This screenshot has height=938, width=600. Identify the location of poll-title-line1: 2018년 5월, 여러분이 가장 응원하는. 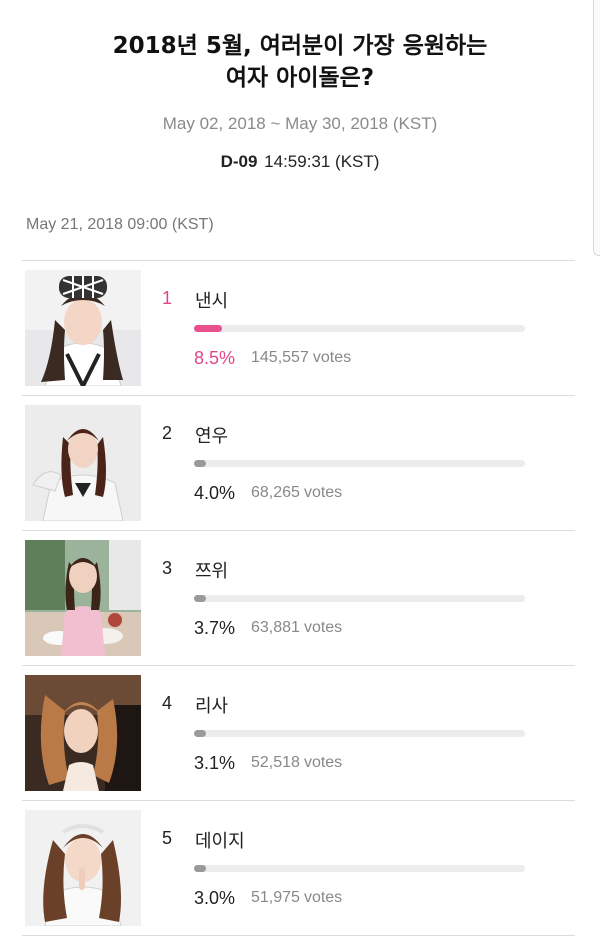
(300, 46).